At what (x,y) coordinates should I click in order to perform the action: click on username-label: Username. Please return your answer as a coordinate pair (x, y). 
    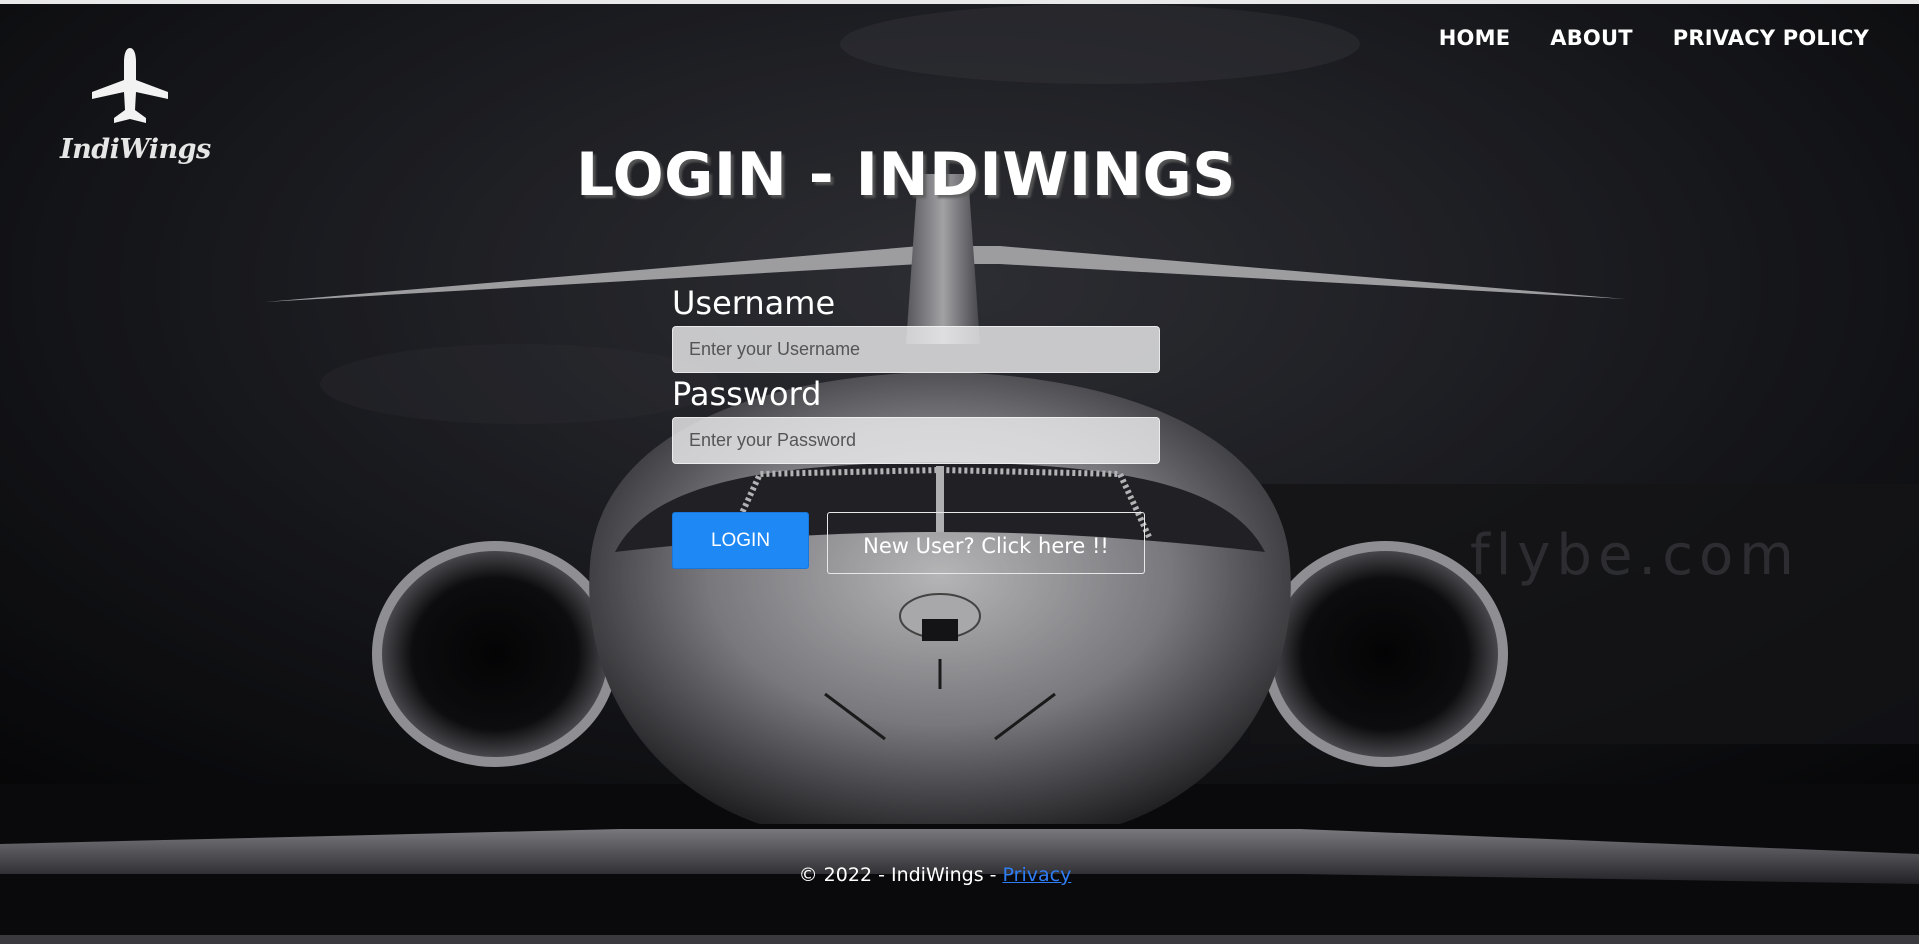
    Looking at the image, I should click on (754, 303).